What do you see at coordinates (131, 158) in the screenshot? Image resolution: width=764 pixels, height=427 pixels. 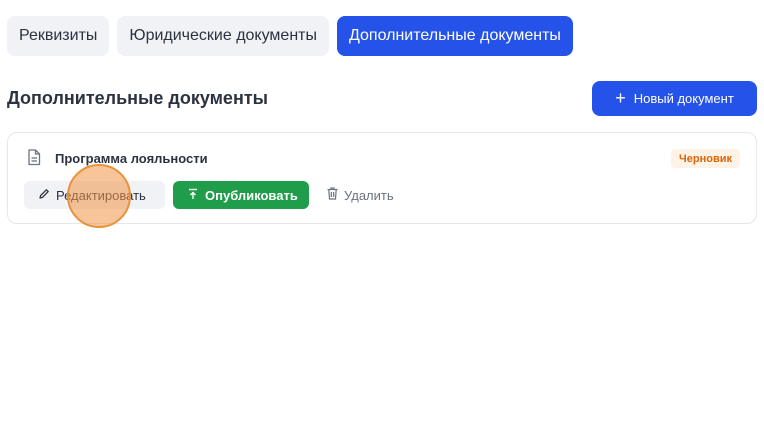 I see `document-title: Программа лояльности` at bounding box center [131, 158].